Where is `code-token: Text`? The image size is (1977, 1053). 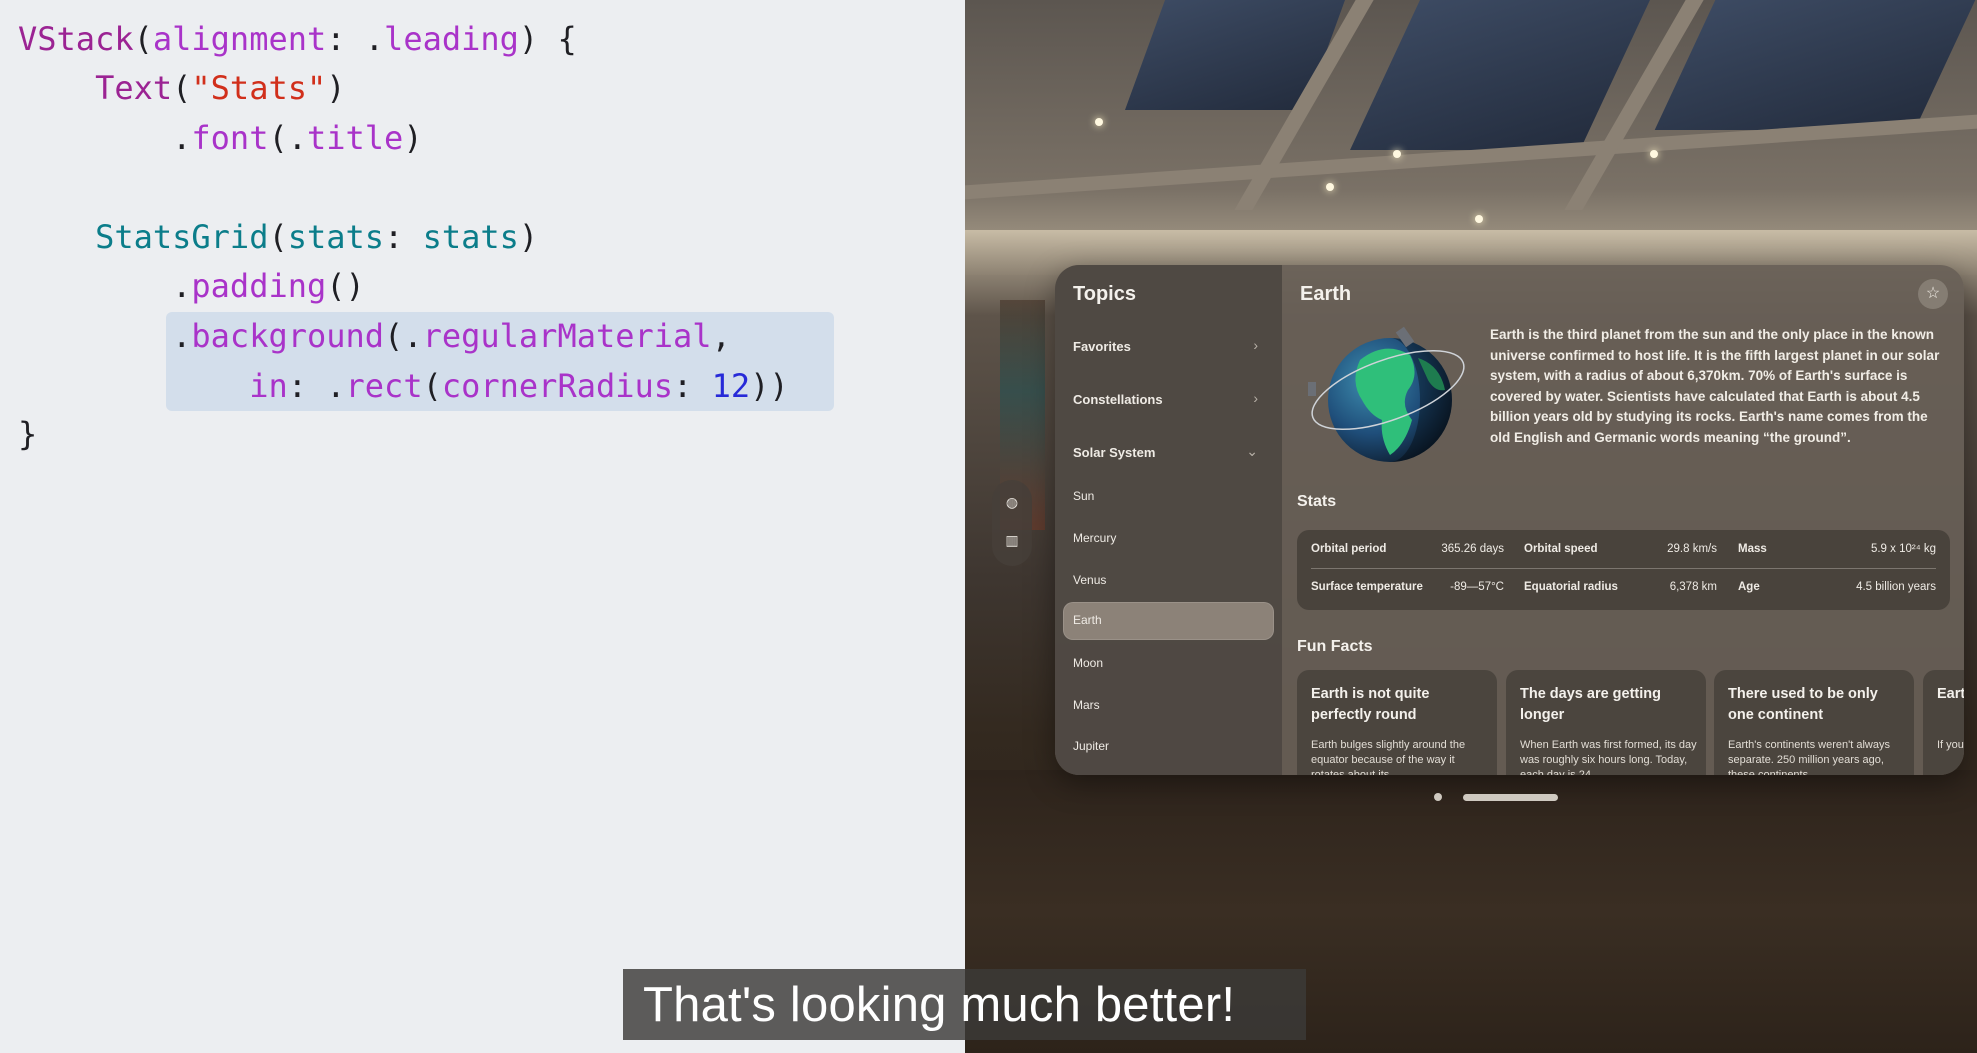
code-token: Text is located at coordinates (134, 88).